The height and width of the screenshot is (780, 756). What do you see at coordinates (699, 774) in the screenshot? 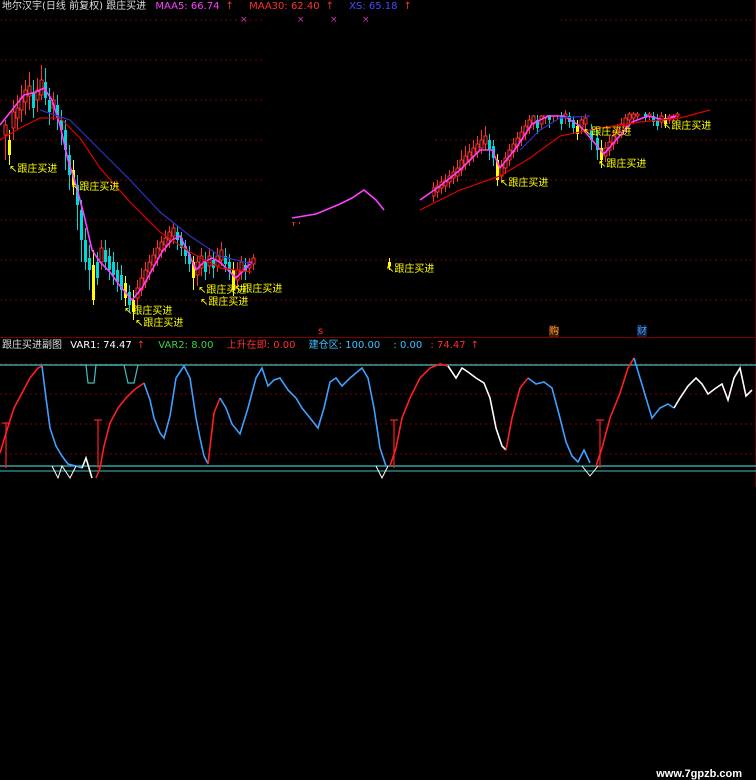
I see `watermark: www.7gpzb.com` at bounding box center [699, 774].